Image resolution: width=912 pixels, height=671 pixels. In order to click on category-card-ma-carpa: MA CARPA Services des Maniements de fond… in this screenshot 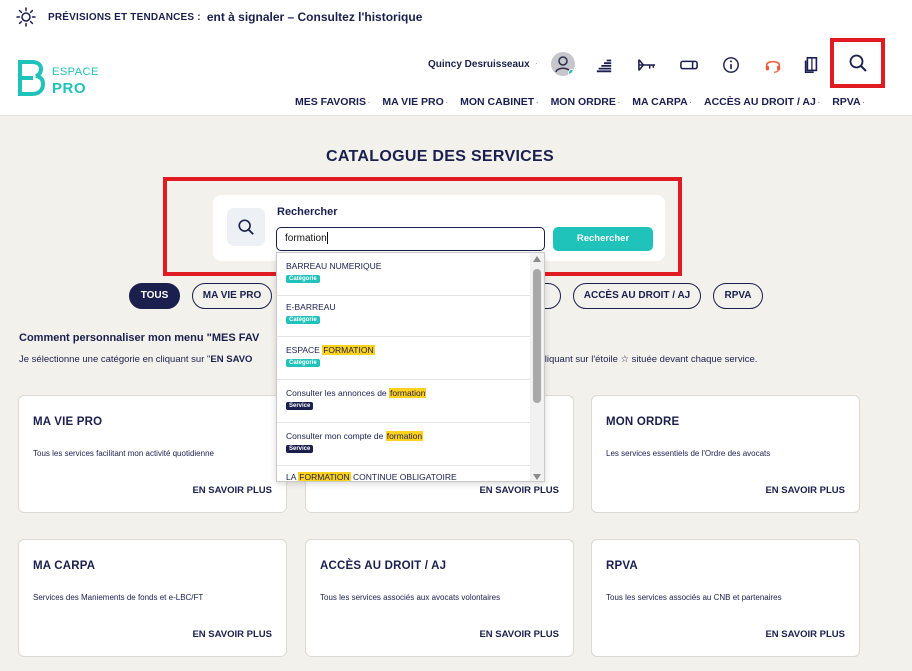, I will do `click(152, 598)`.